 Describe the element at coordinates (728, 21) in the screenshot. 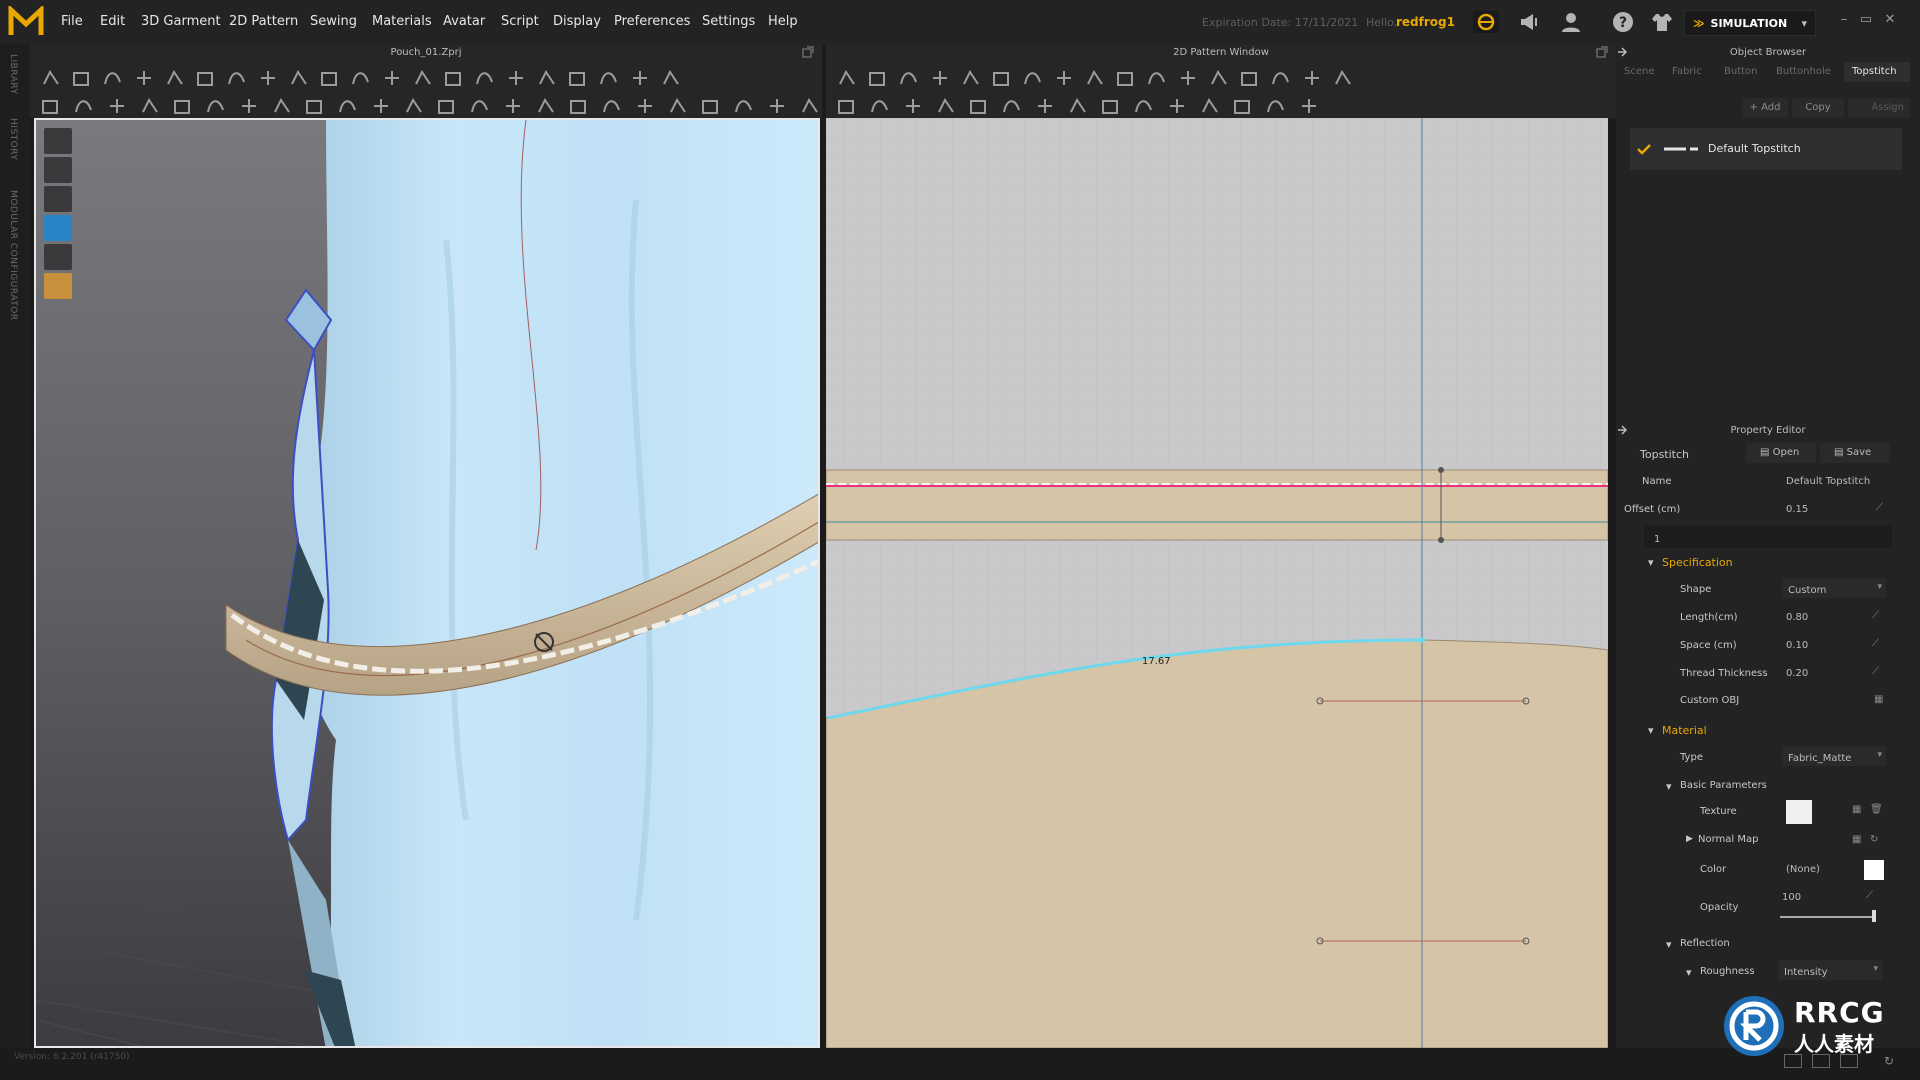

I see `menu-settings: Settings` at that location.